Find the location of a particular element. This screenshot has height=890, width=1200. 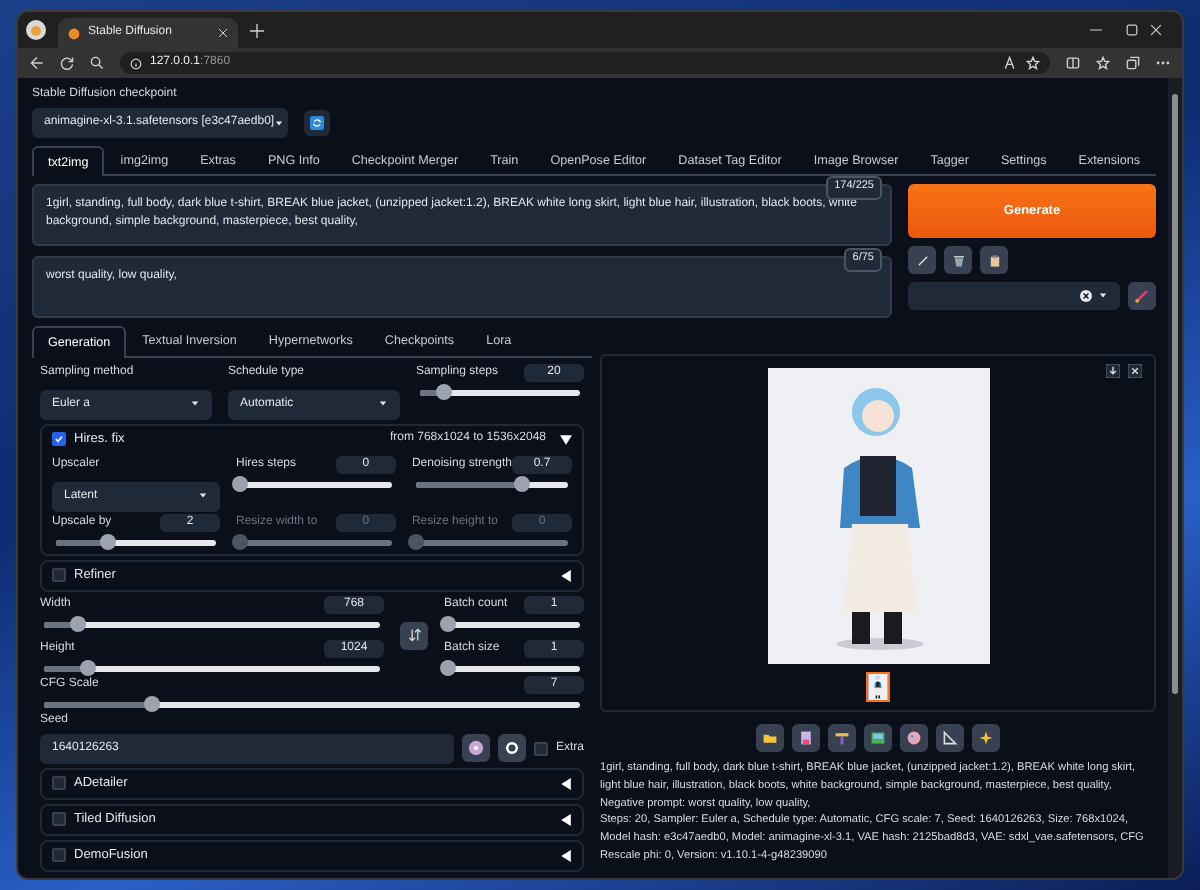

save-icon is located at coordinates (806, 738).